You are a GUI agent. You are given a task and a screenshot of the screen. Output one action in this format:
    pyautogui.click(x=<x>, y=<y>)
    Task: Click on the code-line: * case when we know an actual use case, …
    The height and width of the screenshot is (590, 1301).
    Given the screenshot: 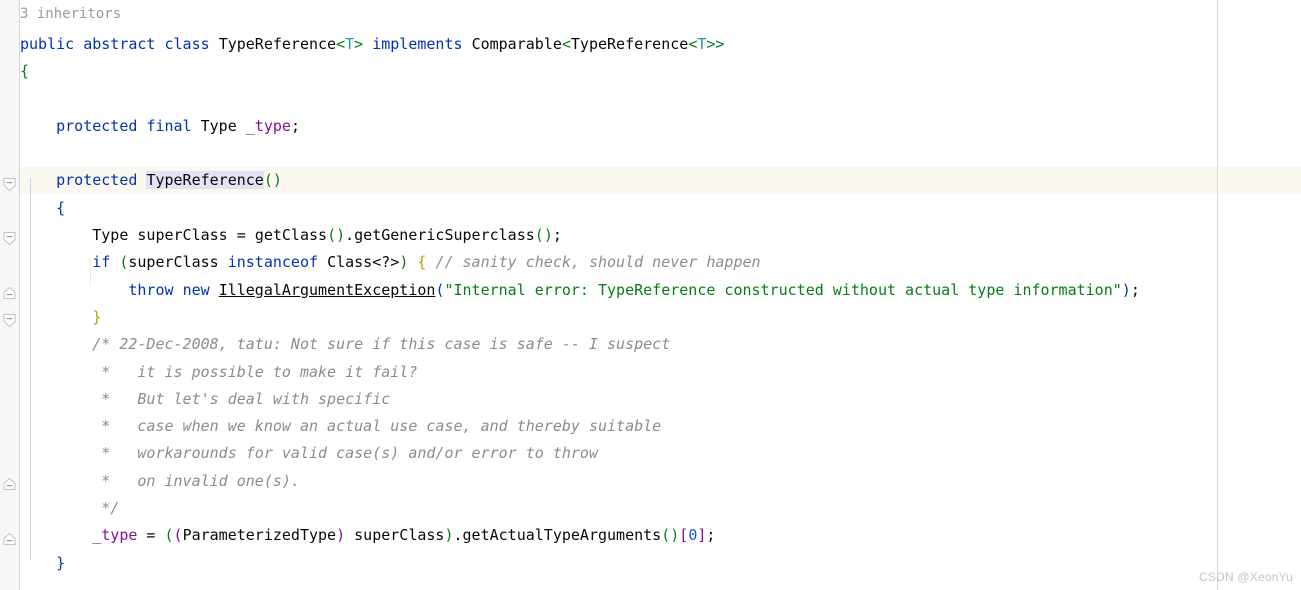 What is the action you would take?
    pyautogui.click(x=660, y=426)
    